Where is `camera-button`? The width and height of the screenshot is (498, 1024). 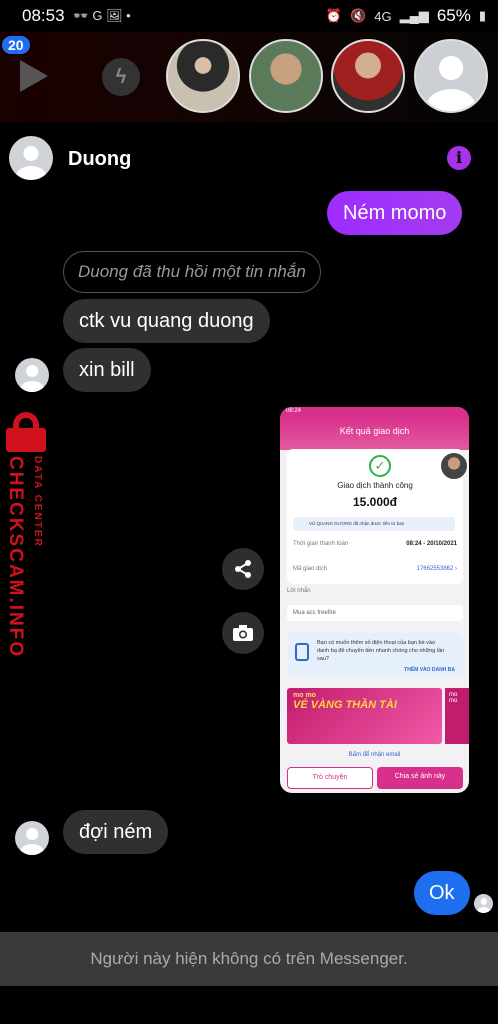
camera-button is located at coordinates (243, 633).